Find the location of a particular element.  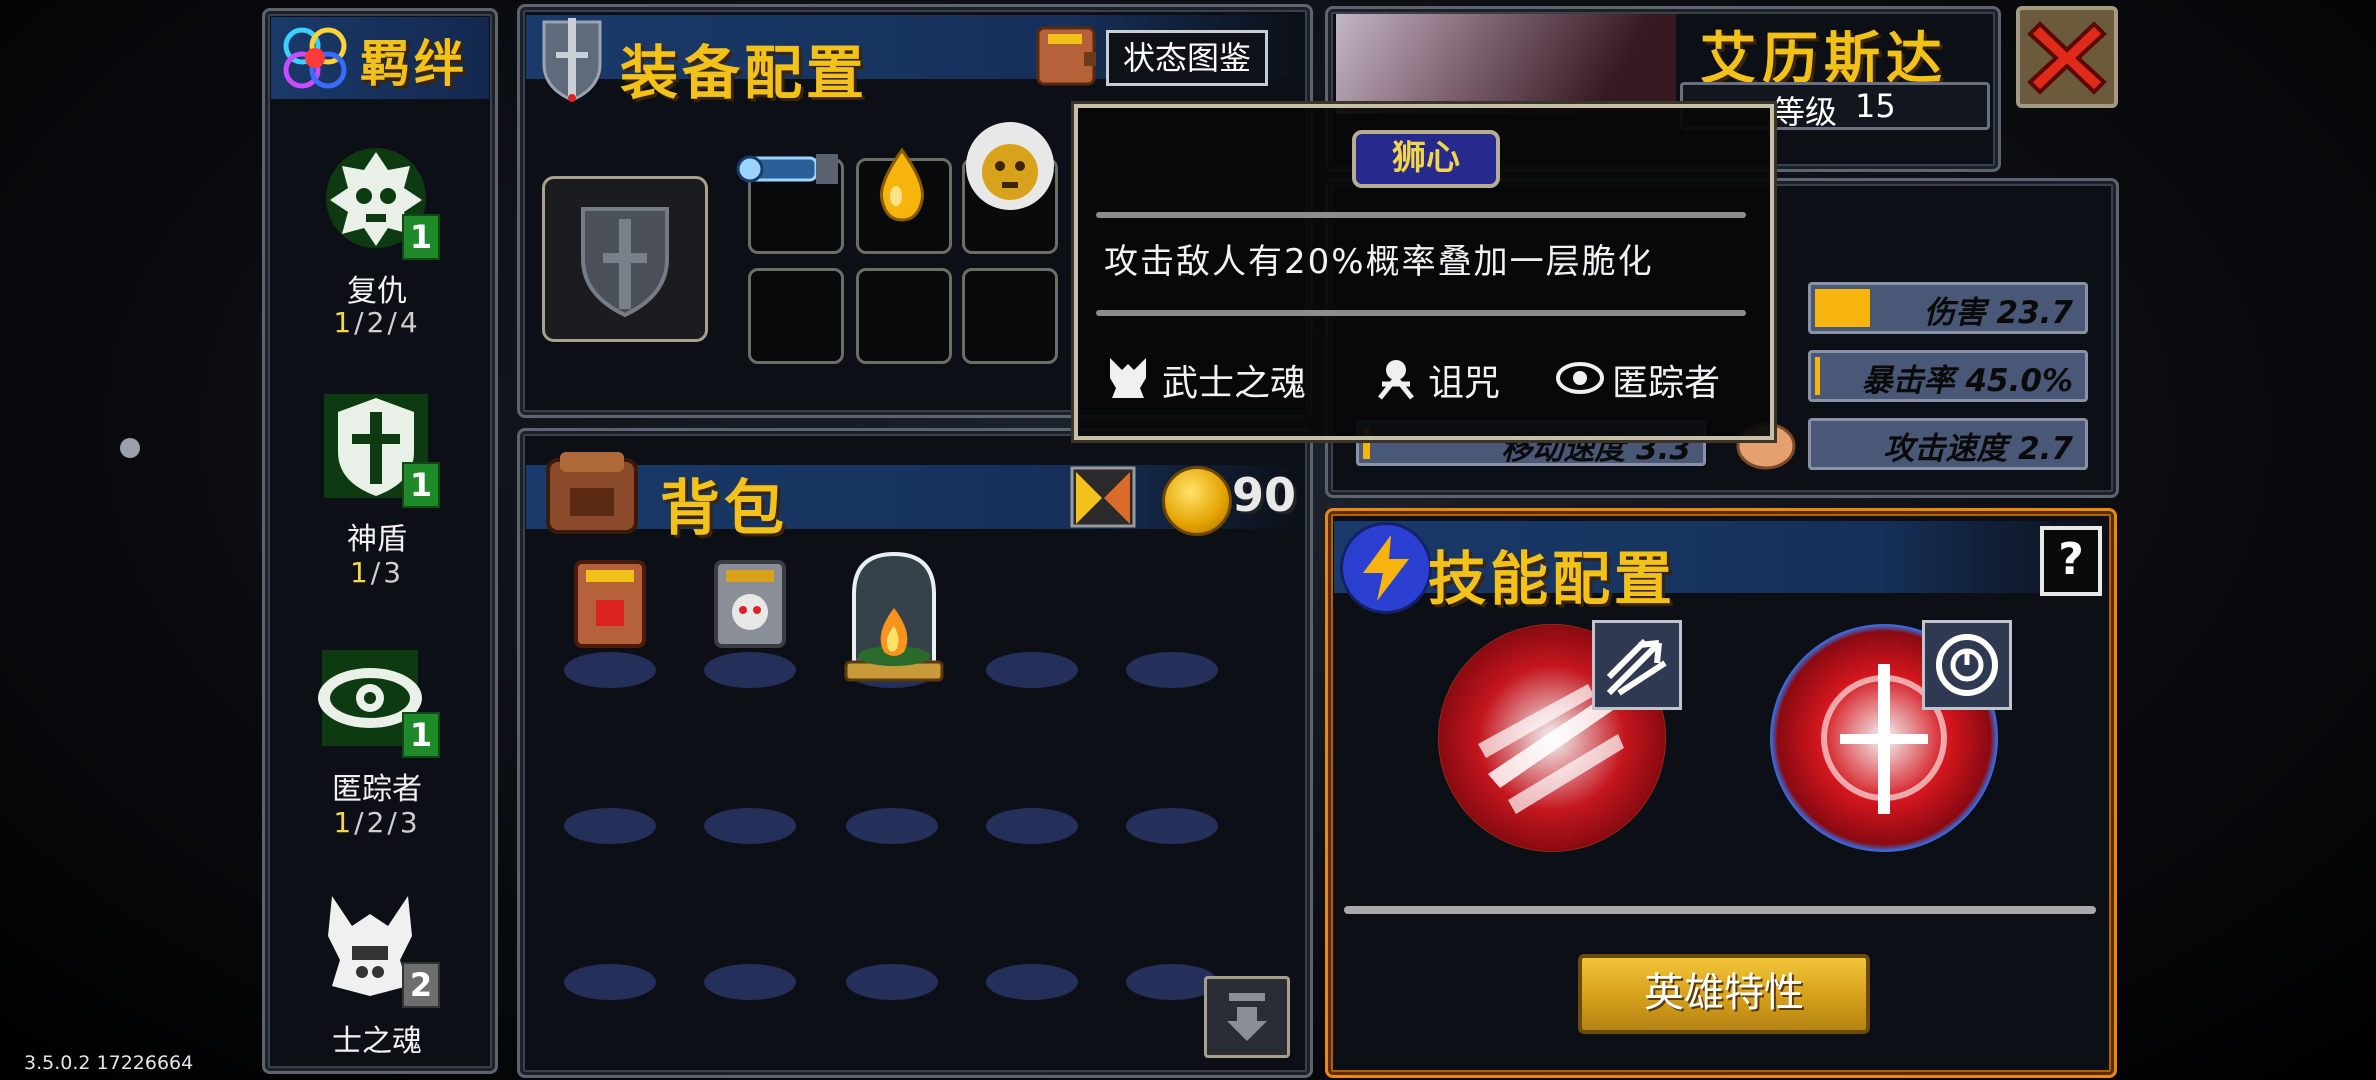

curse-icon is located at coordinates (1396, 380).